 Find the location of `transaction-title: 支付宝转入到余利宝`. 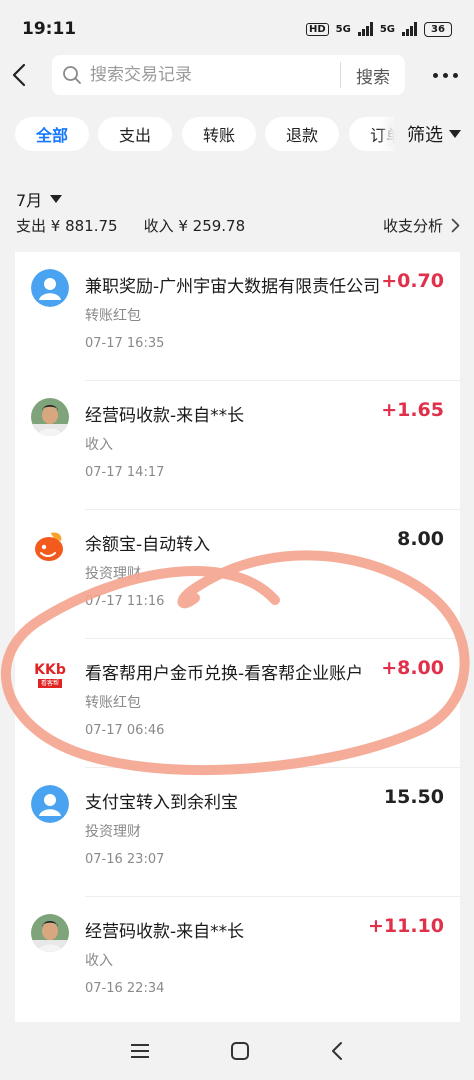

transaction-title: 支付宝转入到余利宝 is located at coordinates (161, 803).